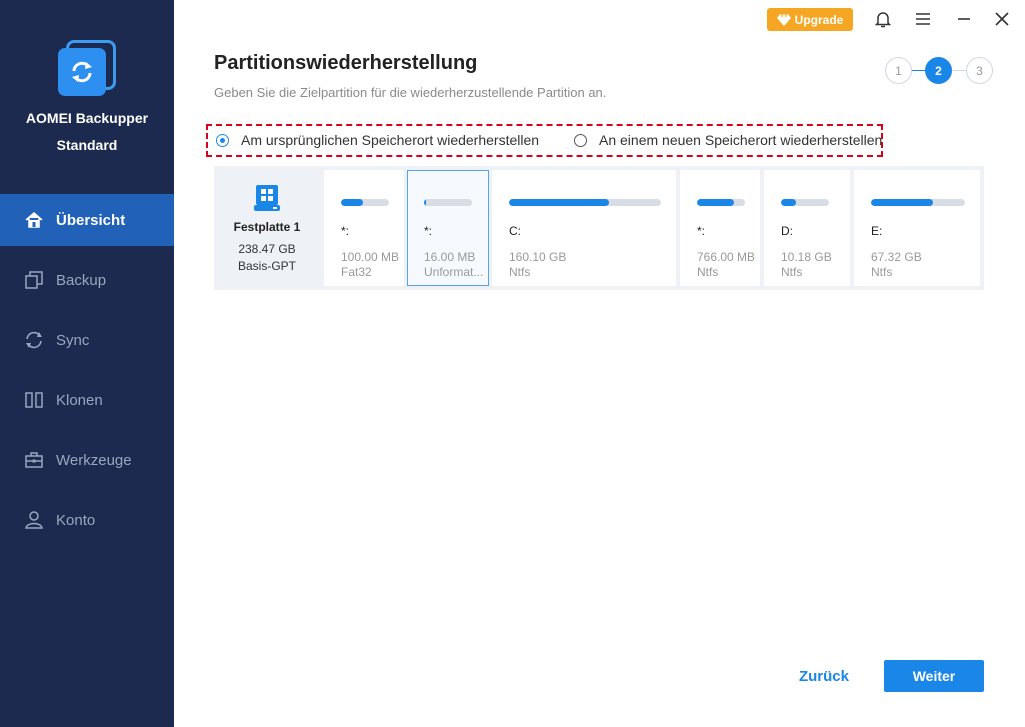 The image size is (1025, 727). What do you see at coordinates (883, 19) in the screenshot?
I see `notification-bell-icon` at bounding box center [883, 19].